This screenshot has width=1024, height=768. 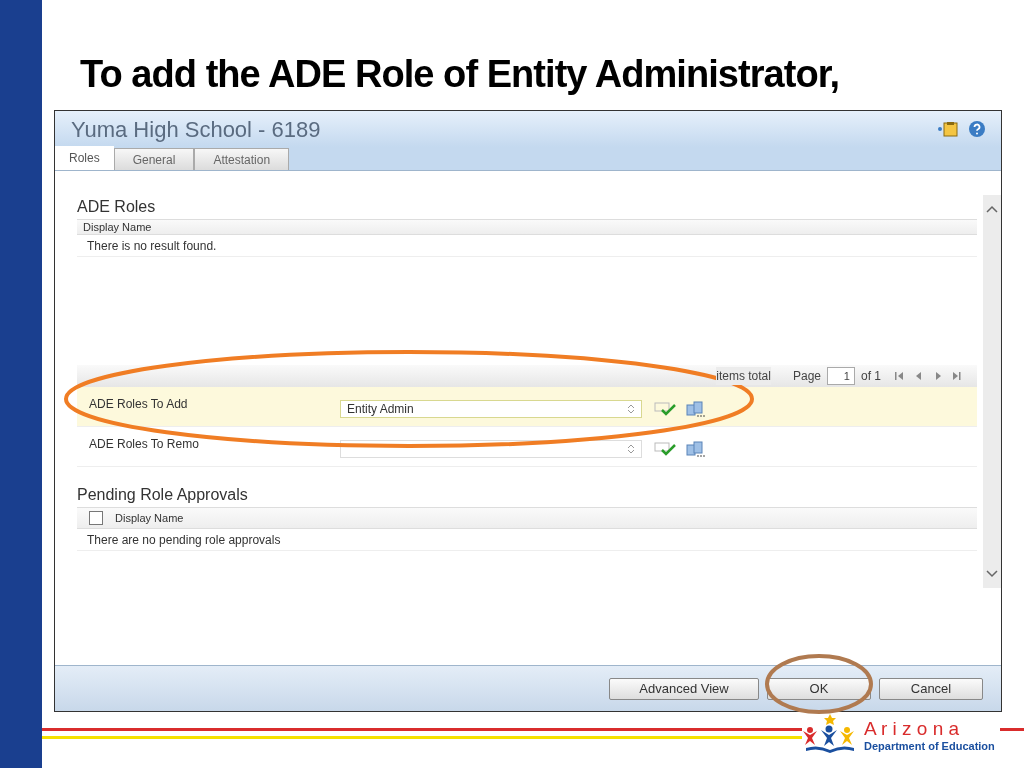 I want to click on help-icon, so click(x=977, y=129).